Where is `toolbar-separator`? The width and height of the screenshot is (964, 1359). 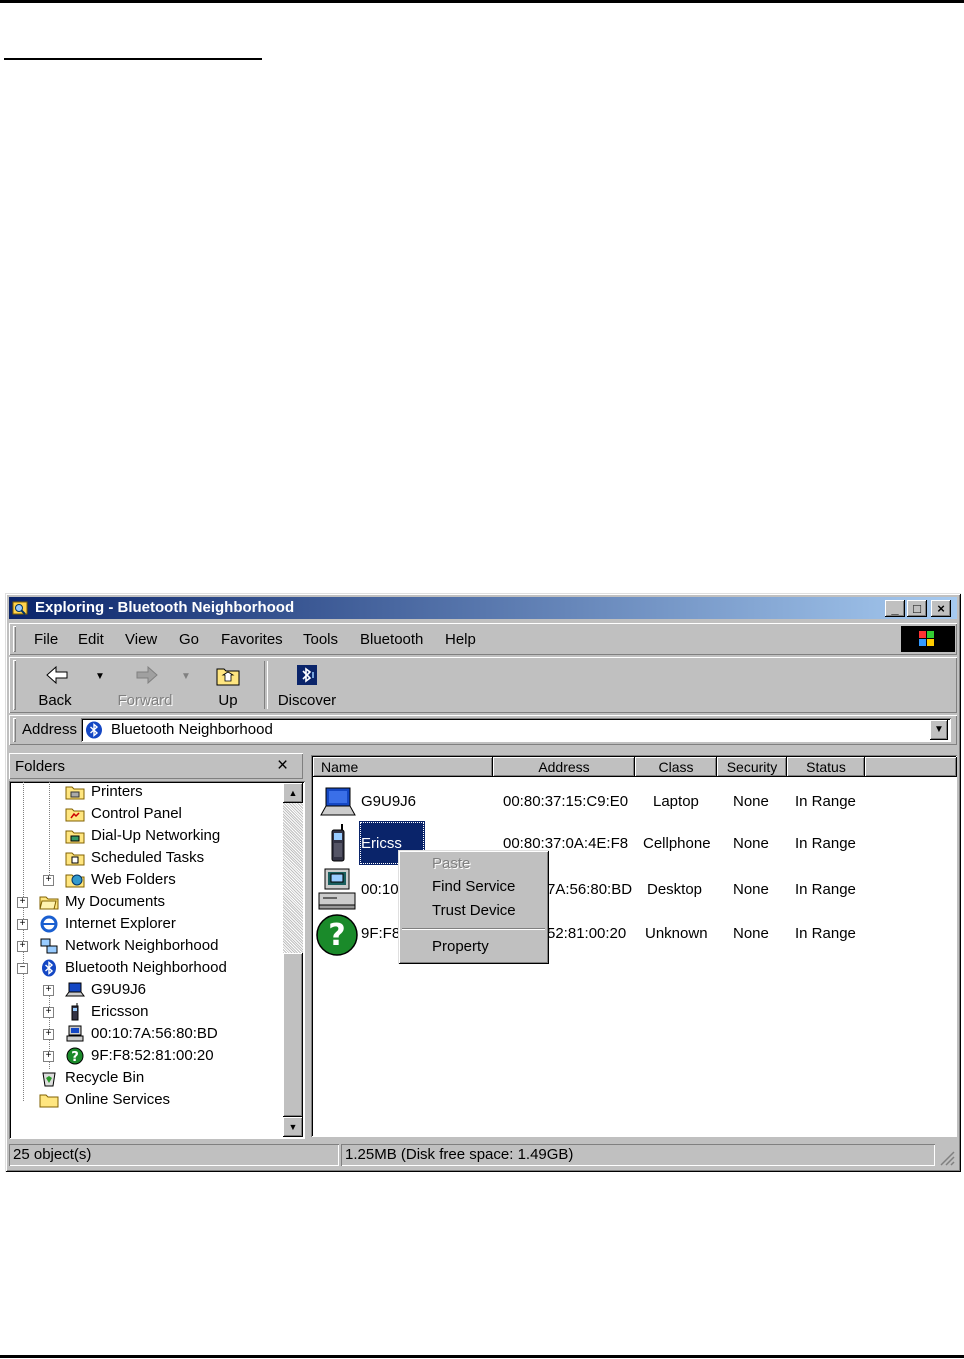 toolbar-separator is located at coordinates (266, 685).